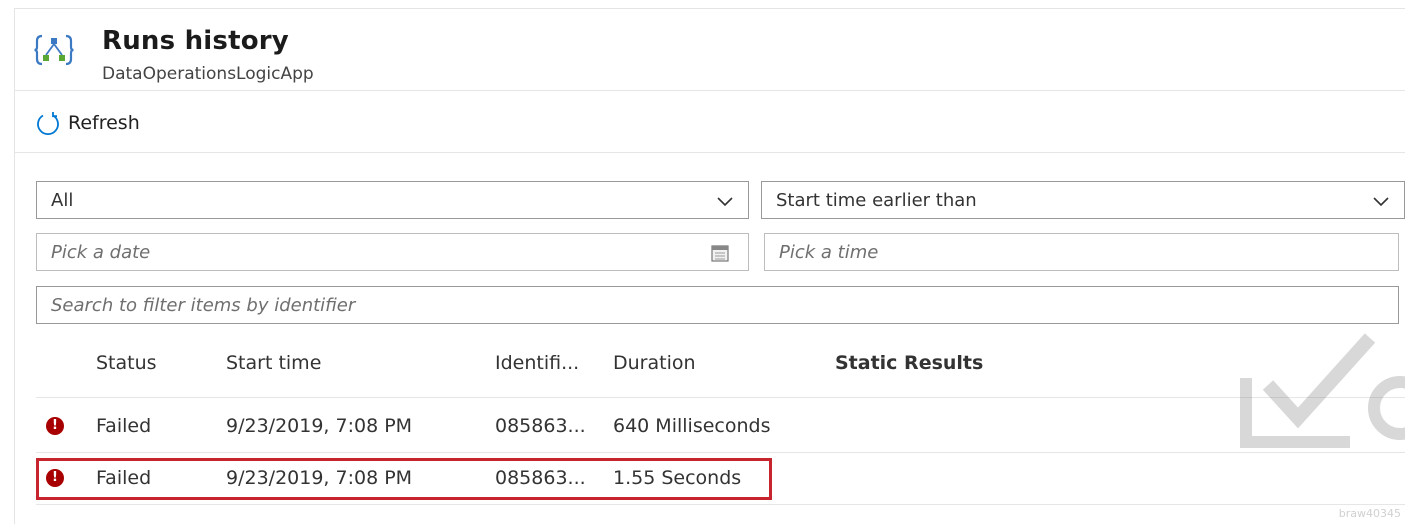 The image size is (1405, 524). I want to click on date-picker-input: Pick a date, so click(392, 252).